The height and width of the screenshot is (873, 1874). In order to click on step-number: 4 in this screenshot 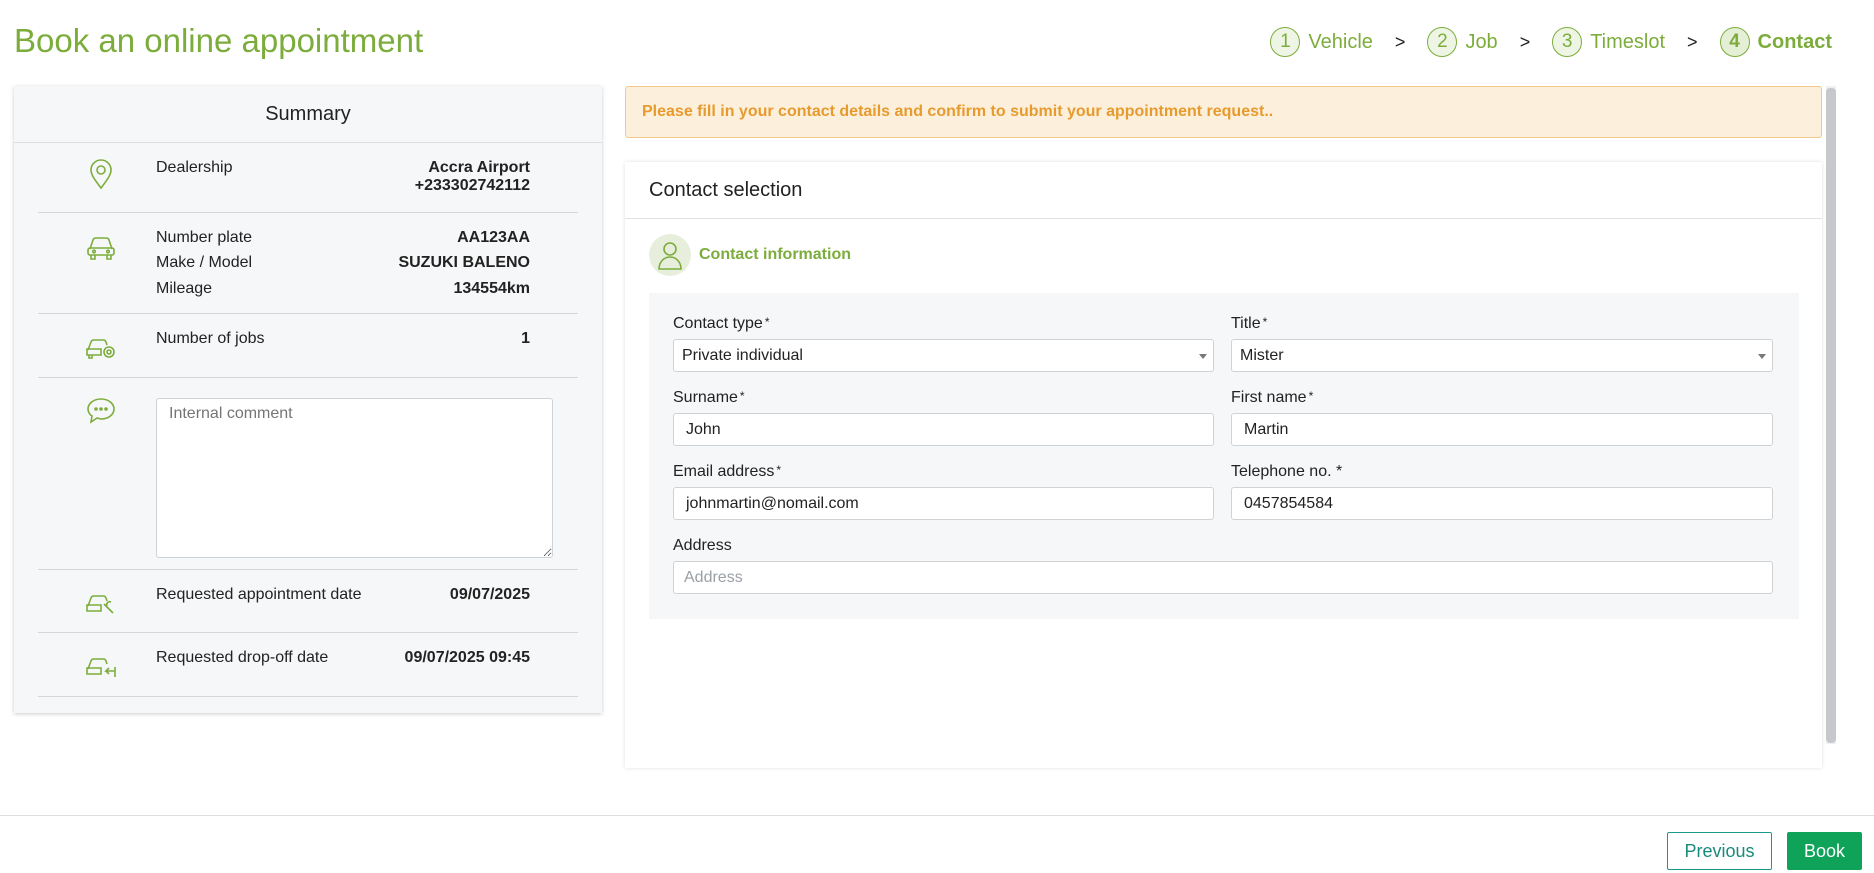, I will do `click(1734, 42)`.